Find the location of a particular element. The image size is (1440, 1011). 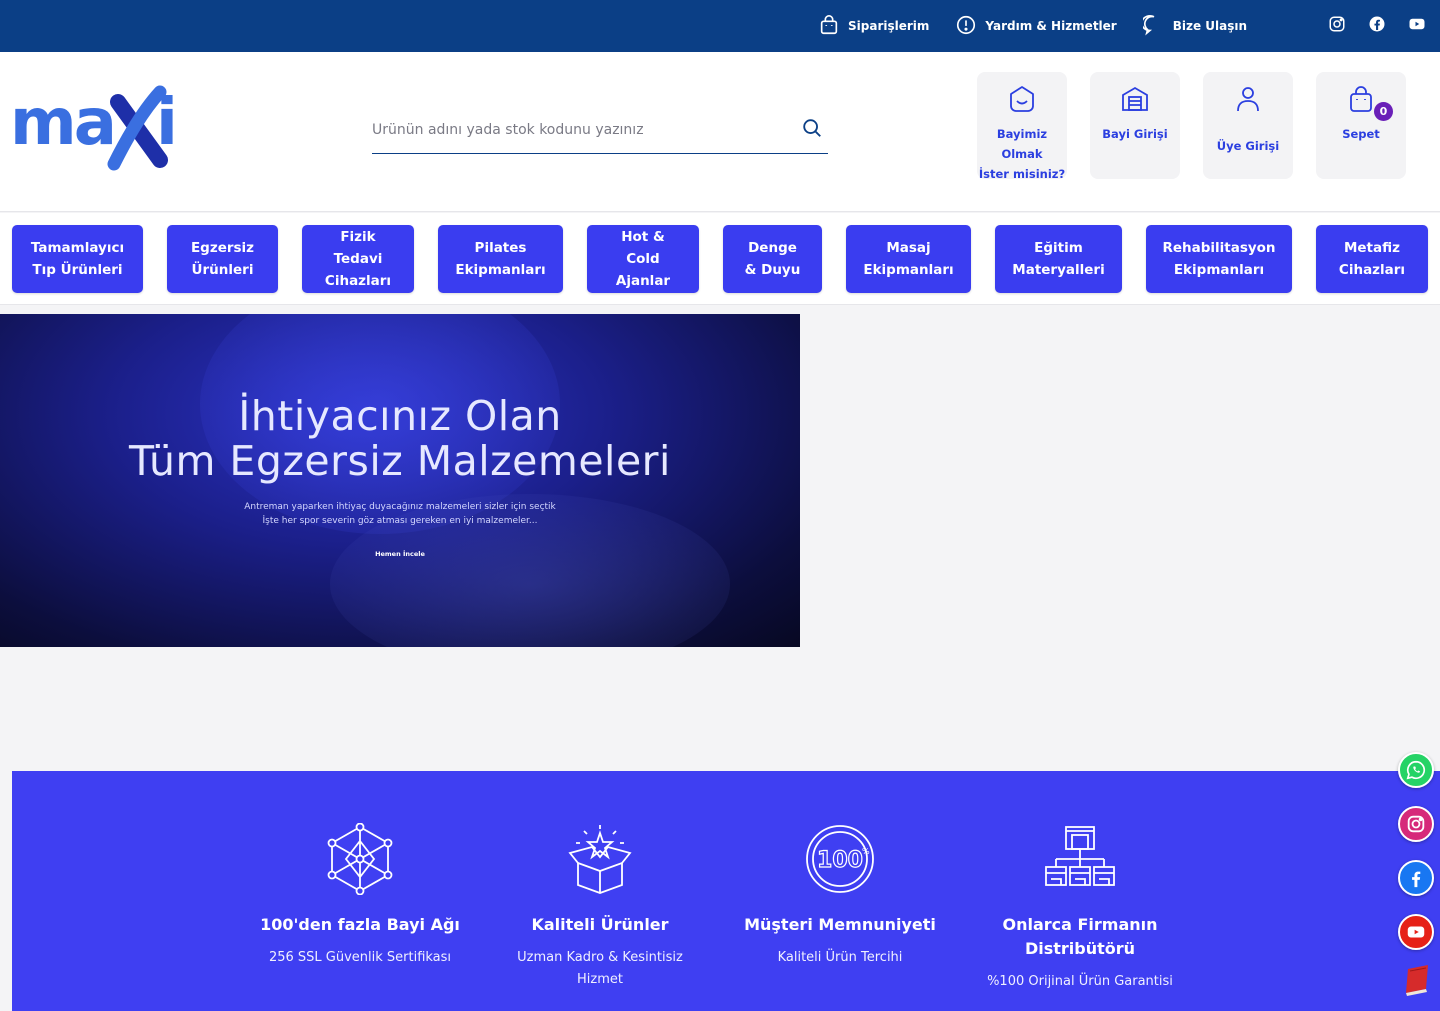

member-login-button: Üye Girişi is located at coordinates (1248, 125).